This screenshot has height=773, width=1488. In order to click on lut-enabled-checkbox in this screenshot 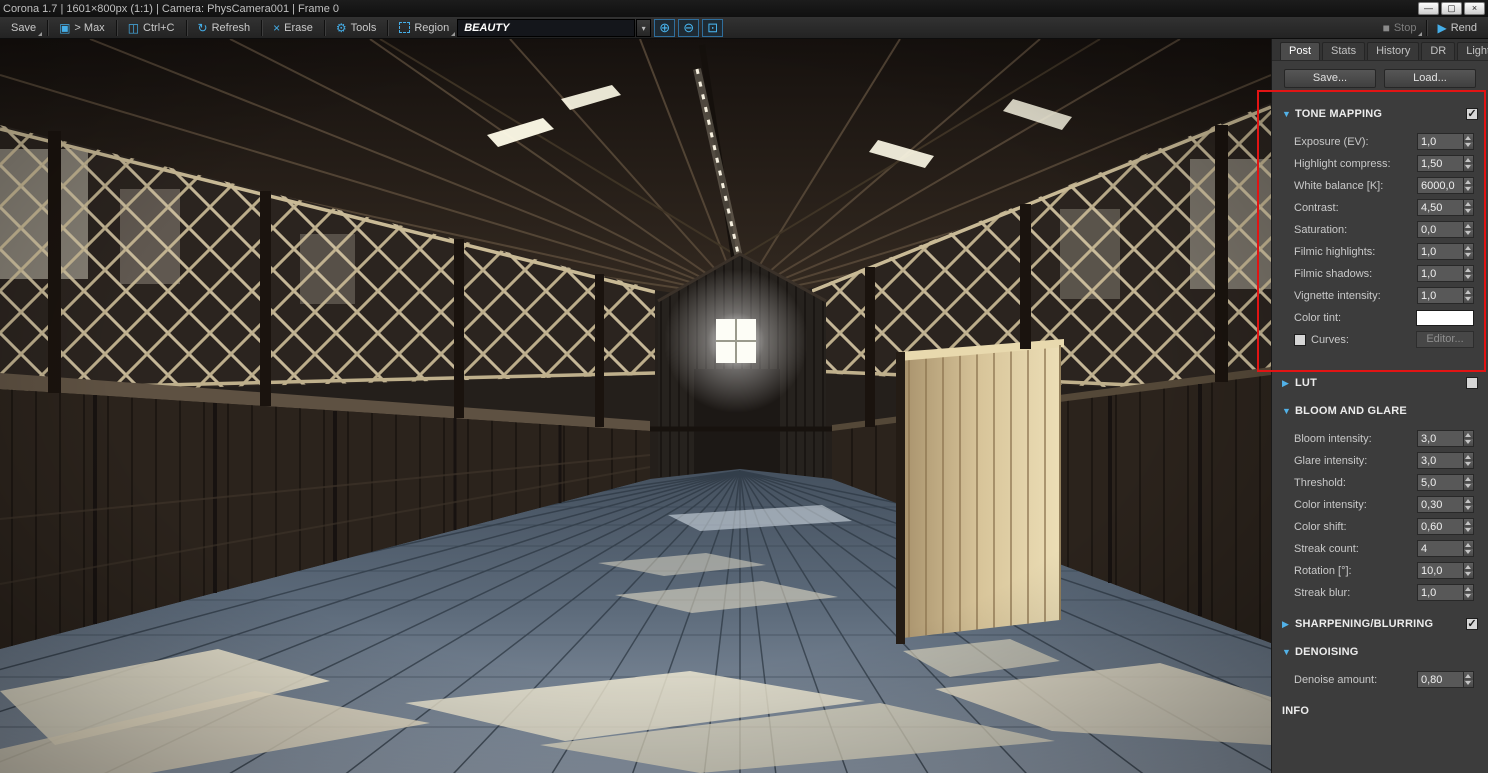, I will do `click(1472, 383)`.